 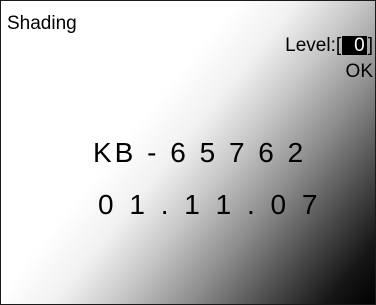 What do you see at coordinates (354, 45) in the screenshot?
I see `level-value-field: 0` at bounding box center [354, 45].